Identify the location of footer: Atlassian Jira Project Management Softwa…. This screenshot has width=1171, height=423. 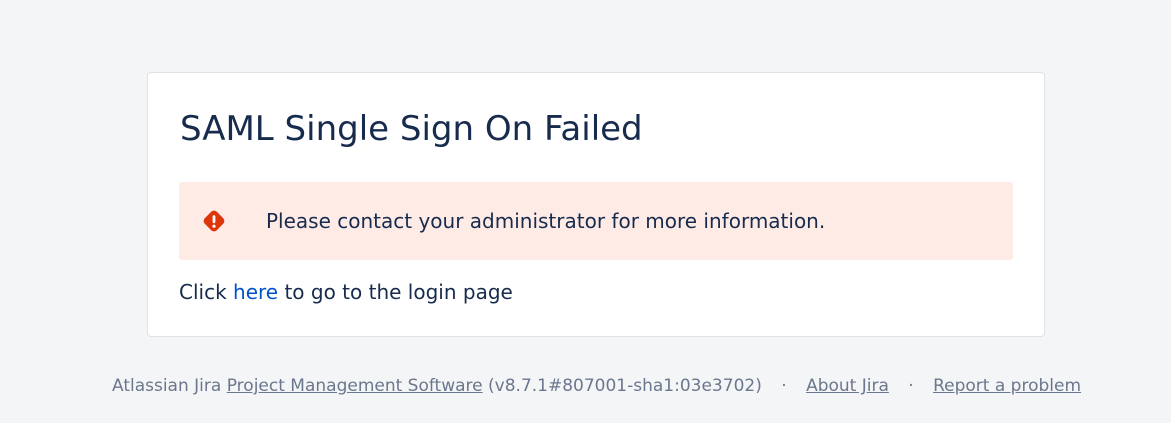
(585, 386).